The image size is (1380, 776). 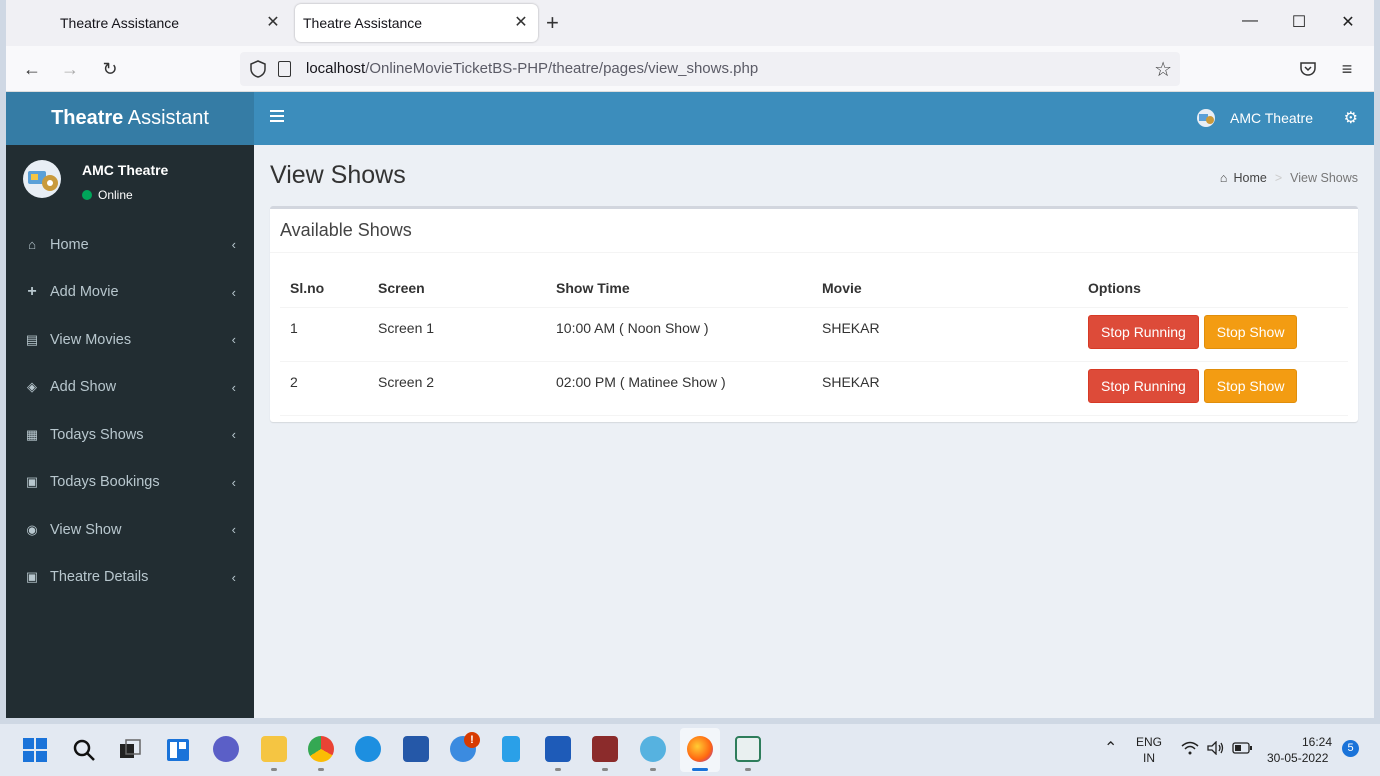 What do you see at coordinates (274, 749) in the screenshot?
I see `file-explorer-icon` at bounding box center [274, 749].